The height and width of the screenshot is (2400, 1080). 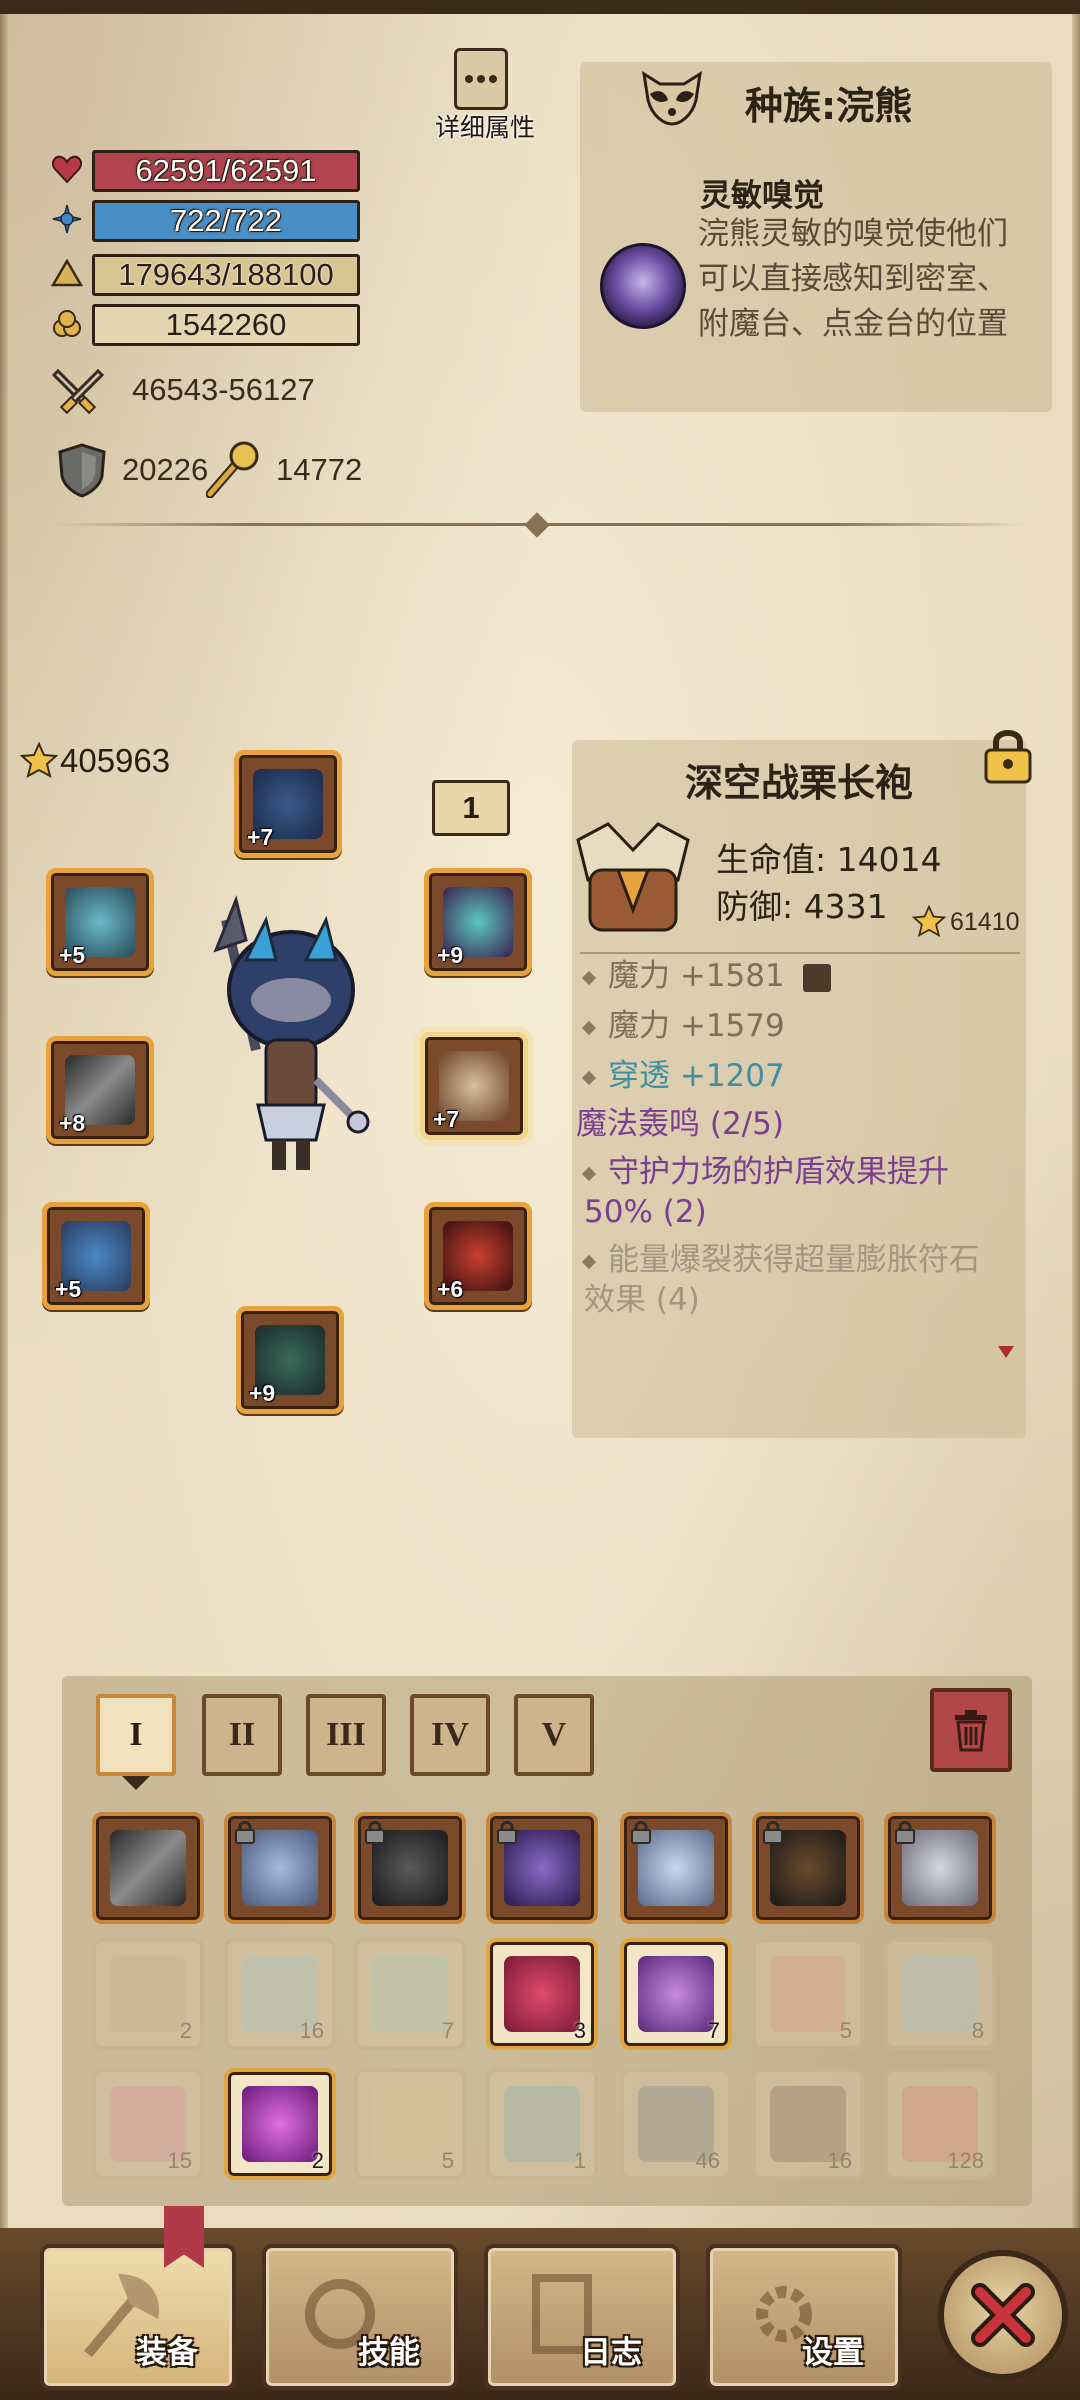 What do you see at coordinates (360, 2317) in the screenshot?
I see `nav-skills-button: 技能` at bounding box center [360, 2317].